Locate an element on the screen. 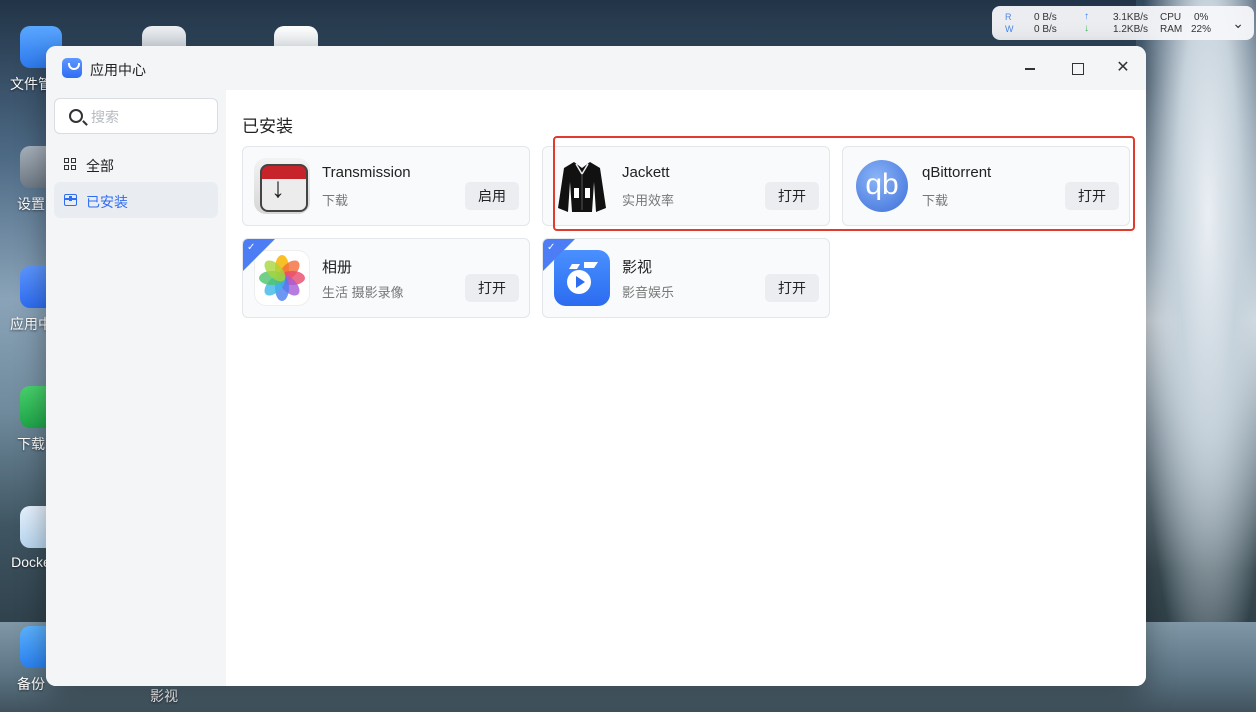 This screenshot has height=712, width=1256. sidebar-item-label: 已安装 is located at coordinates (107, 202).